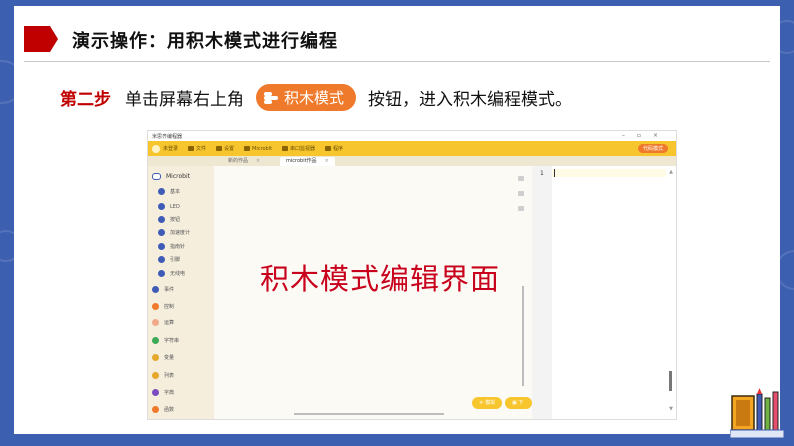 The width and height of the screenshot is (794, 446). I want to click on sidebar-item-label: 指南针, so click(178, 247).